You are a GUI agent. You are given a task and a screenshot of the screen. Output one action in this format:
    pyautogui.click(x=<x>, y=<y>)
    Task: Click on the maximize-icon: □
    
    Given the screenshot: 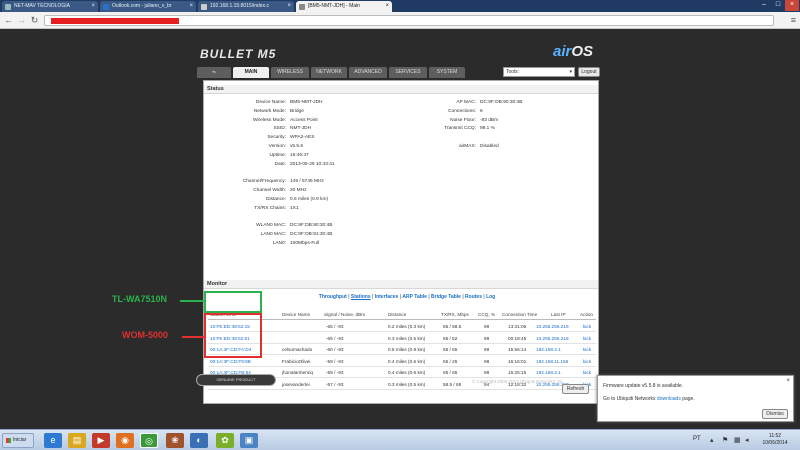 What is the action you would take?
    pyautogui.click(x=778, y=5)
    